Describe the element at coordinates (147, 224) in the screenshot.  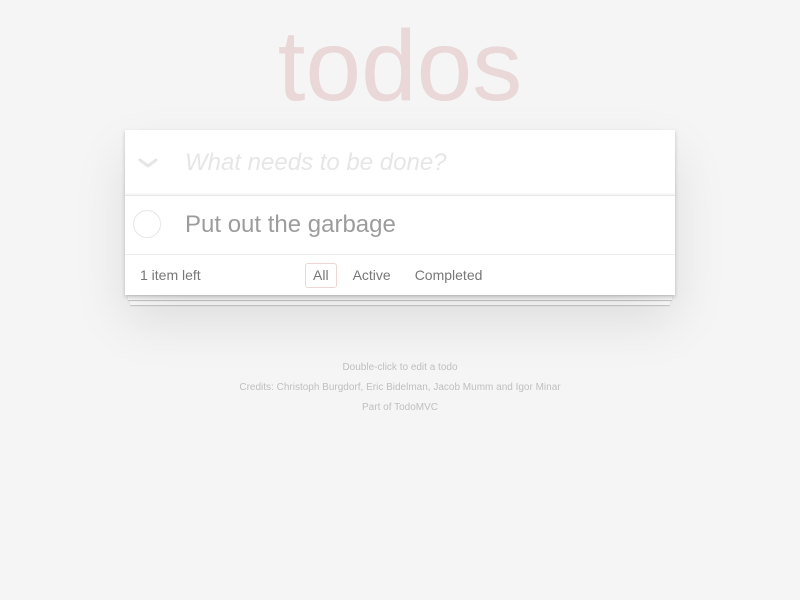
I see `todo-complete-checkbox` at that location.